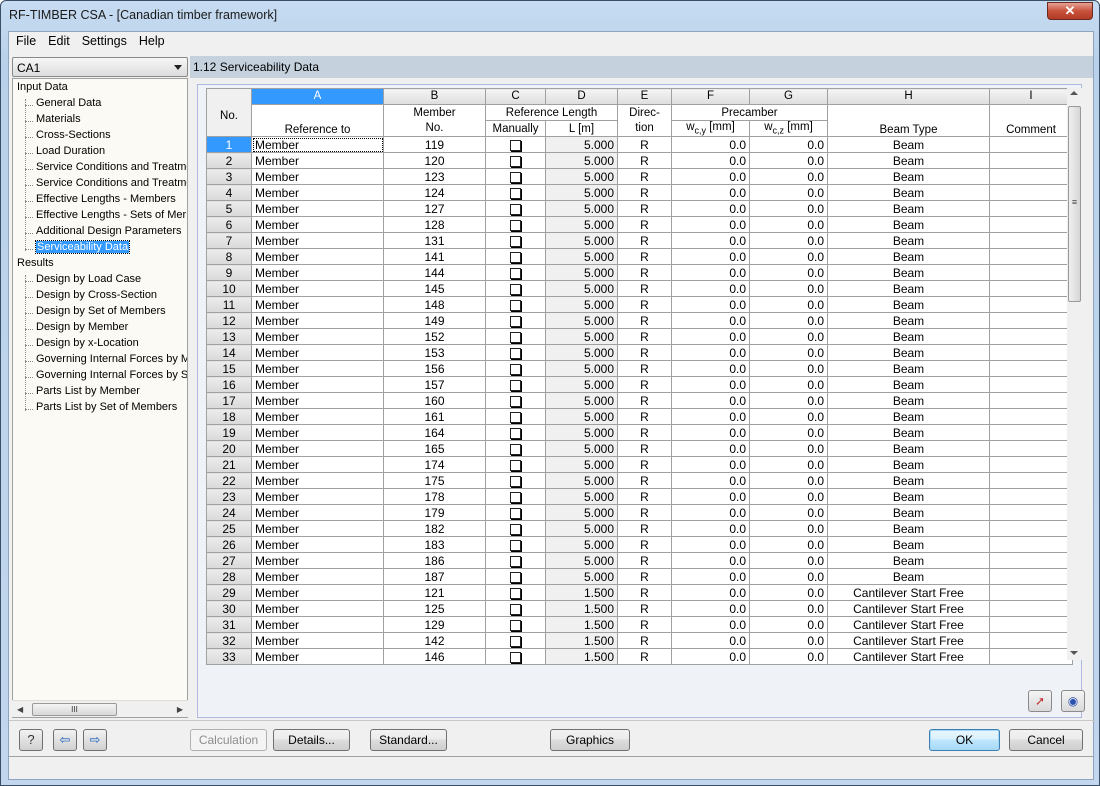 Image resolution: width=1100 pixels, height=786 pixels. I want to click on row-number: 14, so click(229, 352).